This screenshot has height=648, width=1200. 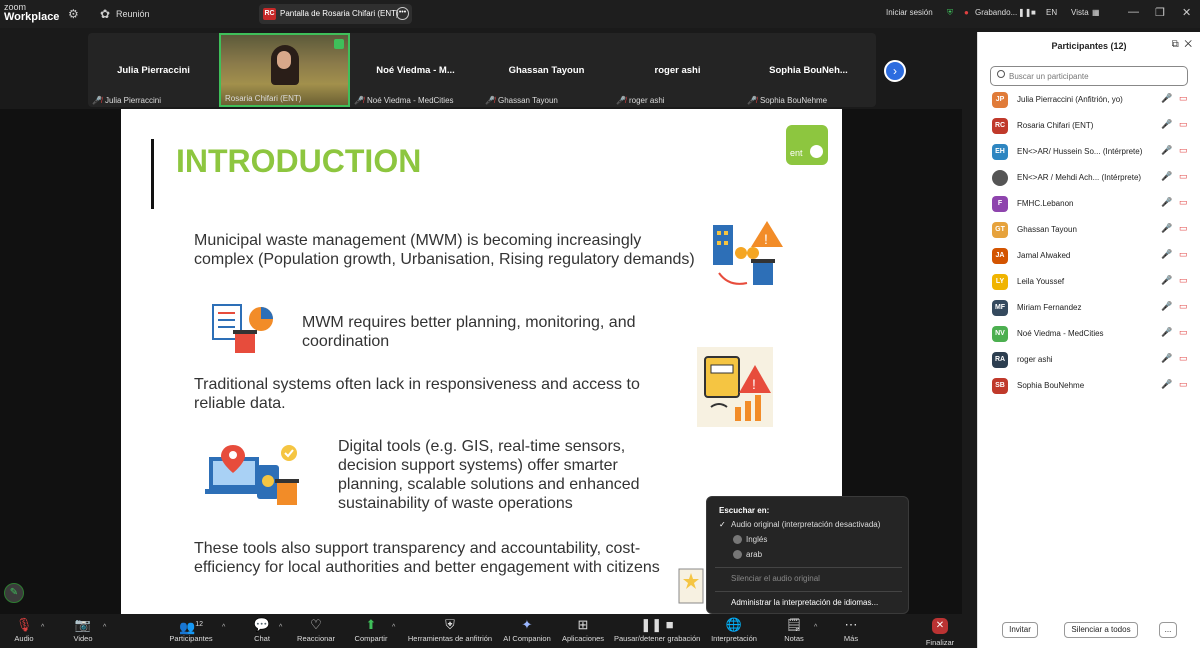 I want to click on close-icon: ✕, so click(x=1186, y=12).